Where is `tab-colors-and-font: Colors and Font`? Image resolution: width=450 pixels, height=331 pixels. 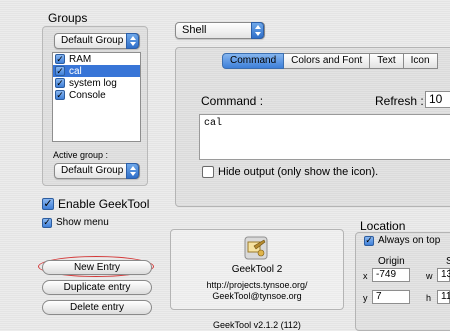
tab-colors-and-font: Colors and Font is located at coordinates (327, 61).